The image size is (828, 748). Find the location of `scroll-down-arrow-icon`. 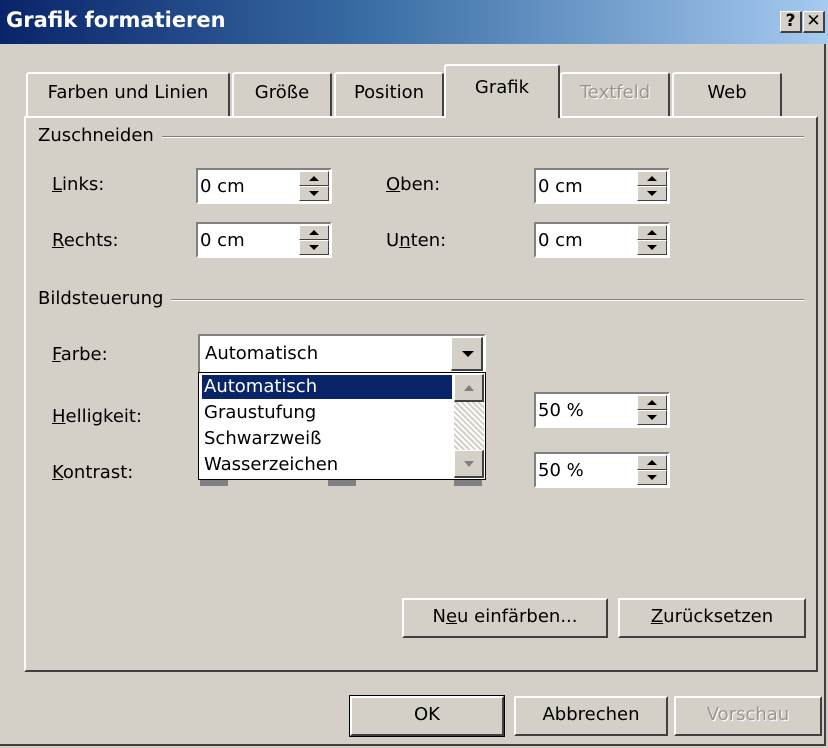

scroll-down-arrow-icon is located at coordinates (469, 464).